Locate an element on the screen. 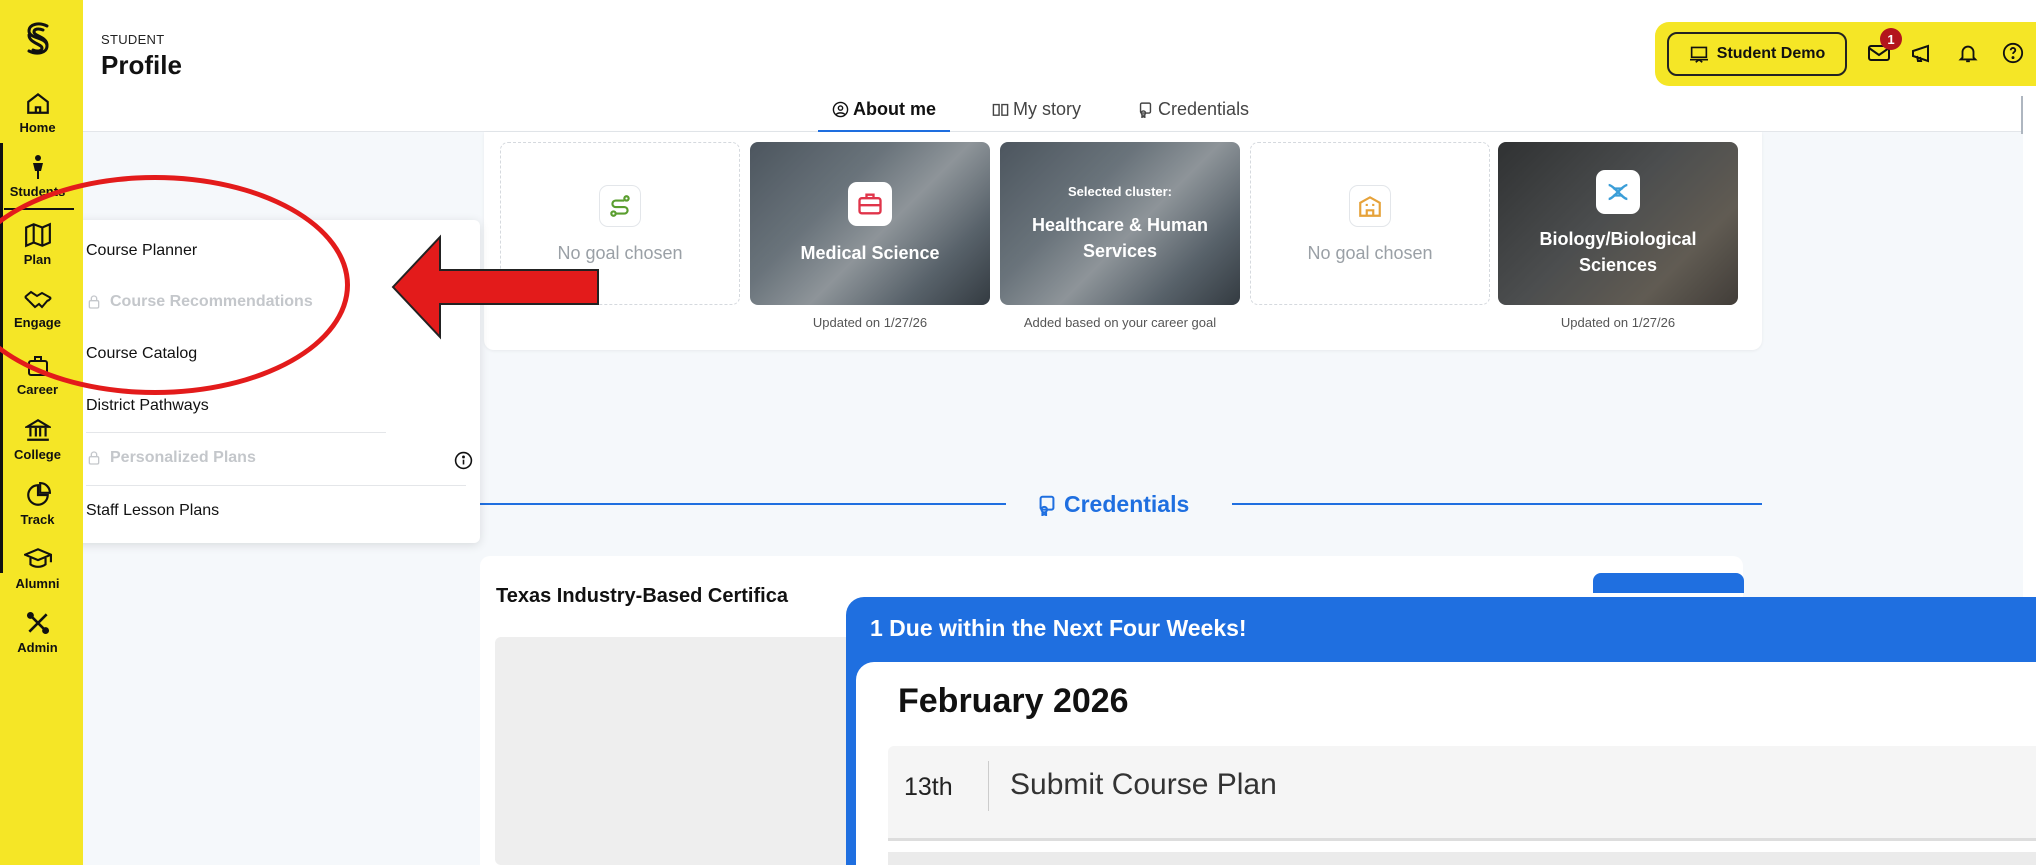 Image resolution: width=2036 pixels, height=865 pixels. due-popup-header: 1 Due within the Next Four Weeks! is located at coordinates (1058, 628).